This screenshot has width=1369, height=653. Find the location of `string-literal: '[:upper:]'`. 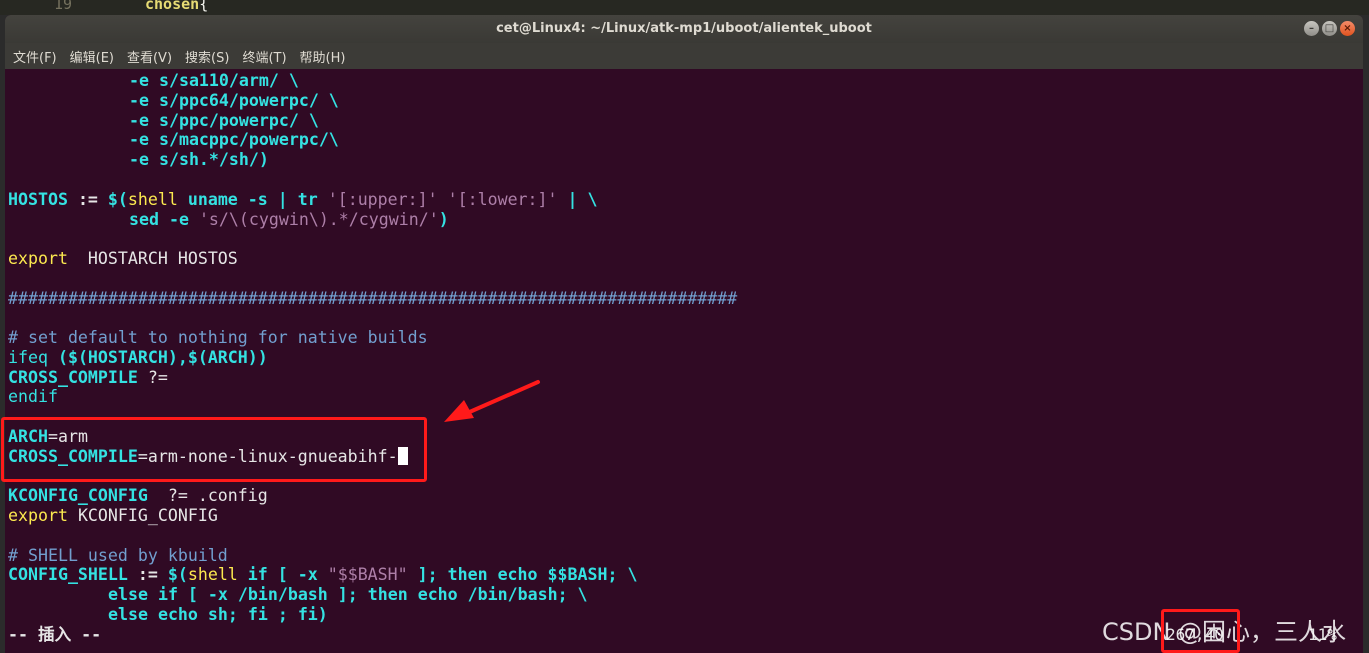

string-literal: '[:upper:]' is located at coordinates (382, 199).